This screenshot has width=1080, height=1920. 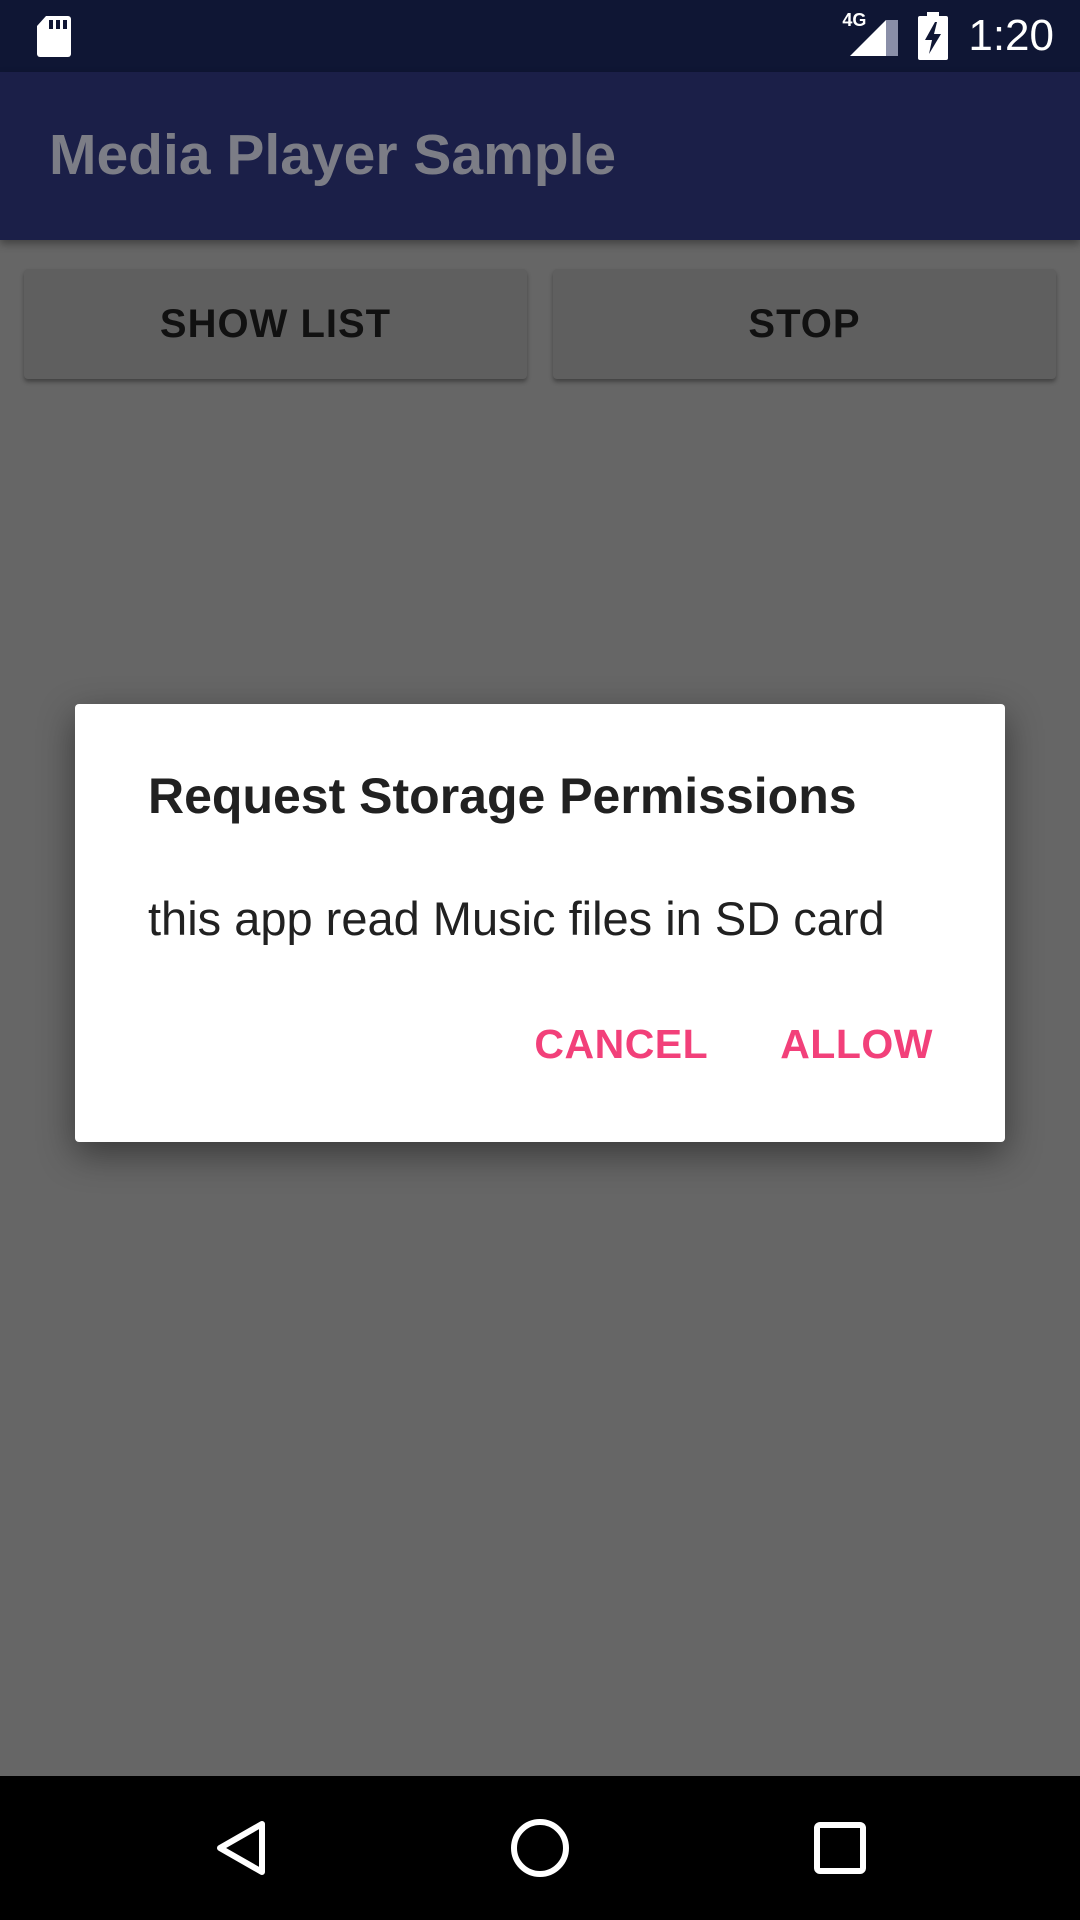 What do you see at coordinates (516, 918) in the screenshot?
I see `dialog-message: this app read Music files in SD card` at bounding box center [516, 918].